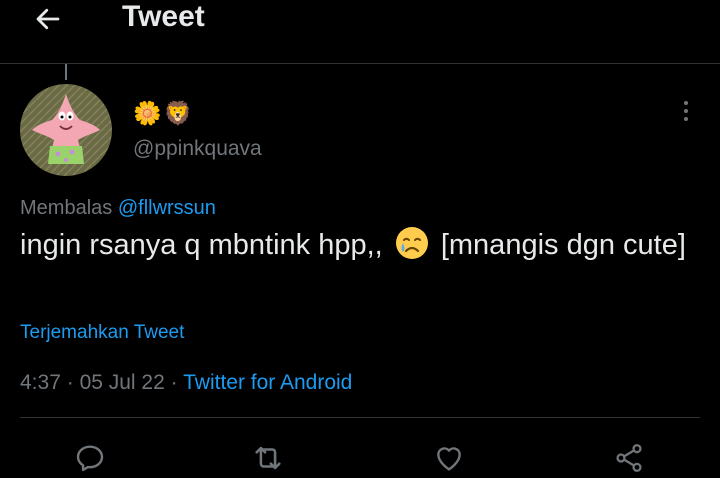  What do you see at coordinates (360, 417) in the screenshot?
I see `divider` at bounding box center [360, 417].